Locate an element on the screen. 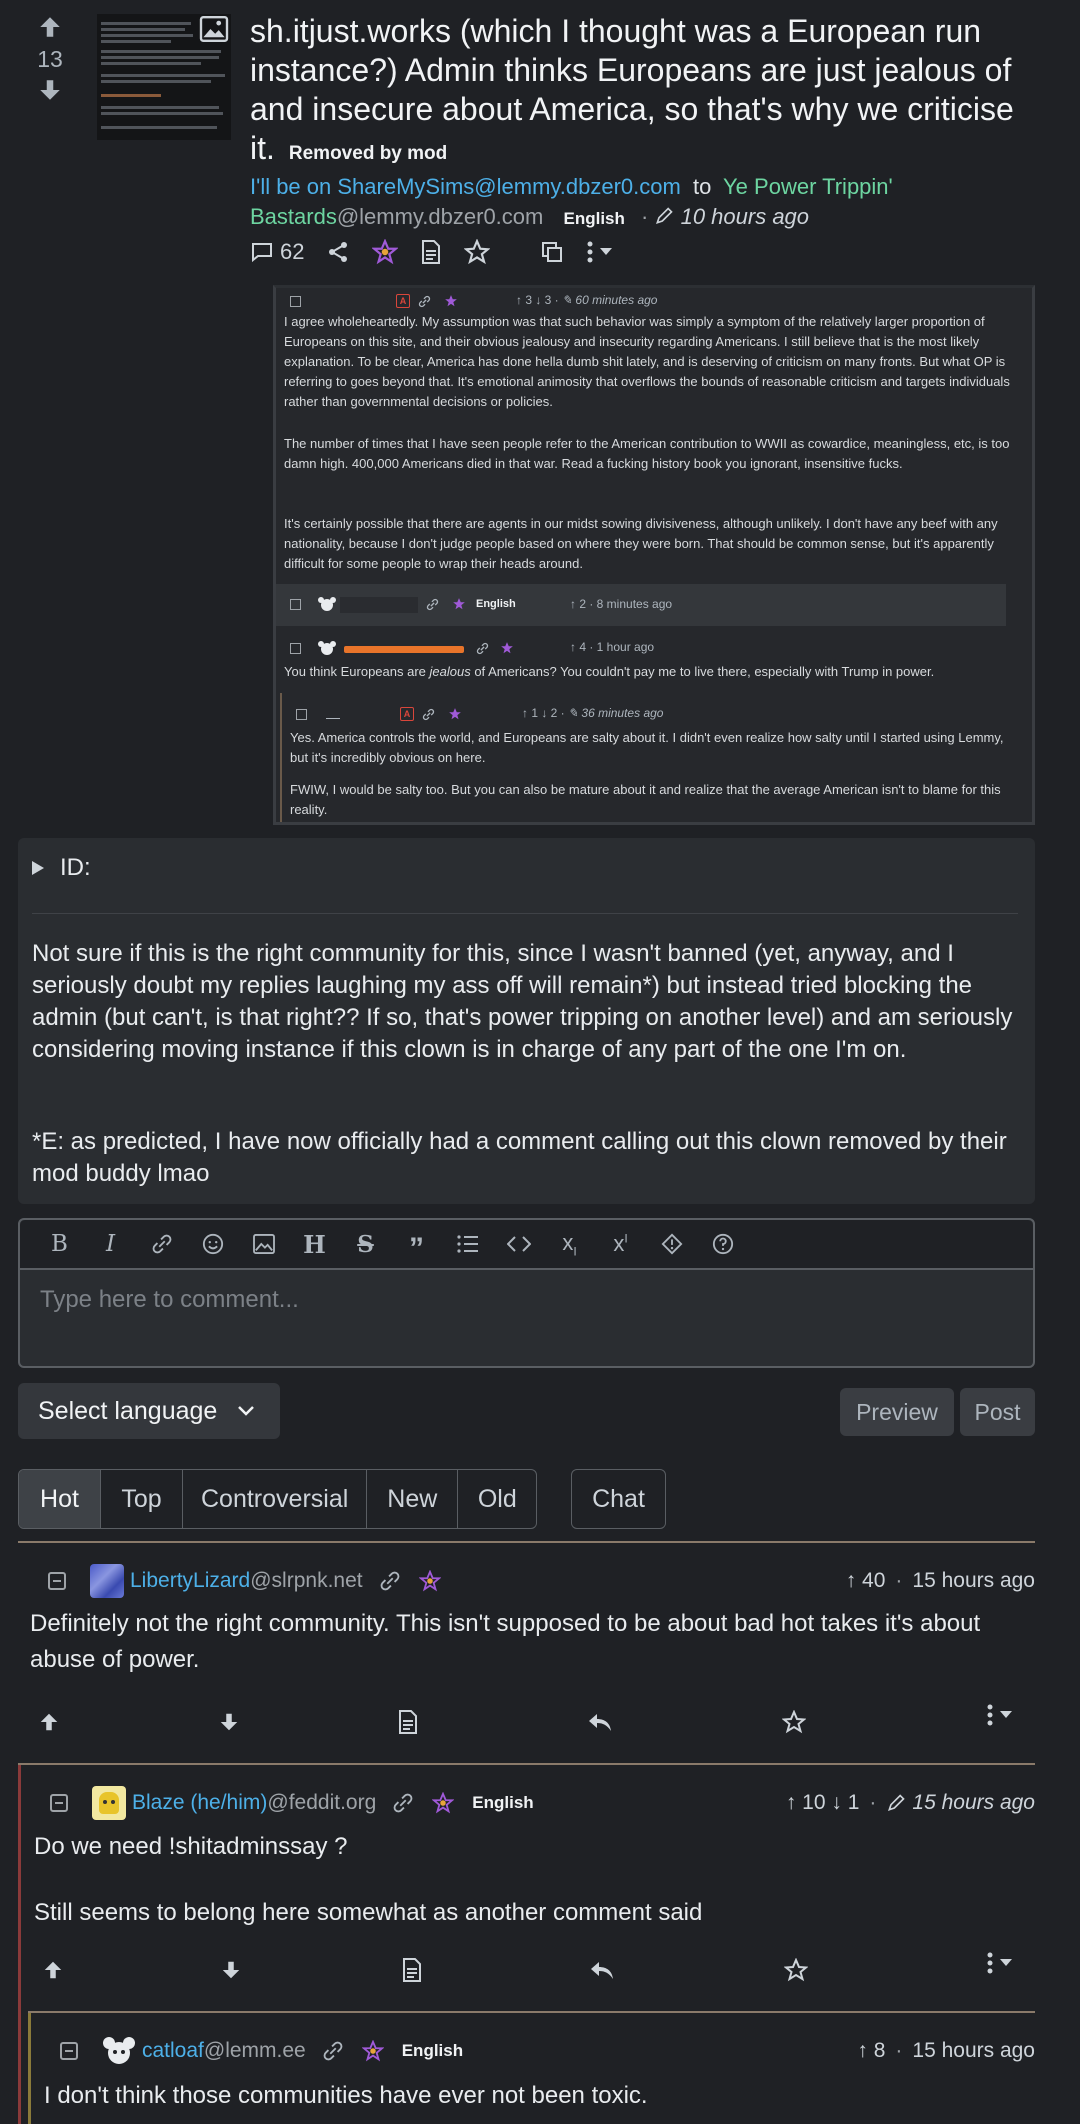 The width and height of the screenshot is (1080, 2124). mini-link-icon is located at coordinates (424, 301).